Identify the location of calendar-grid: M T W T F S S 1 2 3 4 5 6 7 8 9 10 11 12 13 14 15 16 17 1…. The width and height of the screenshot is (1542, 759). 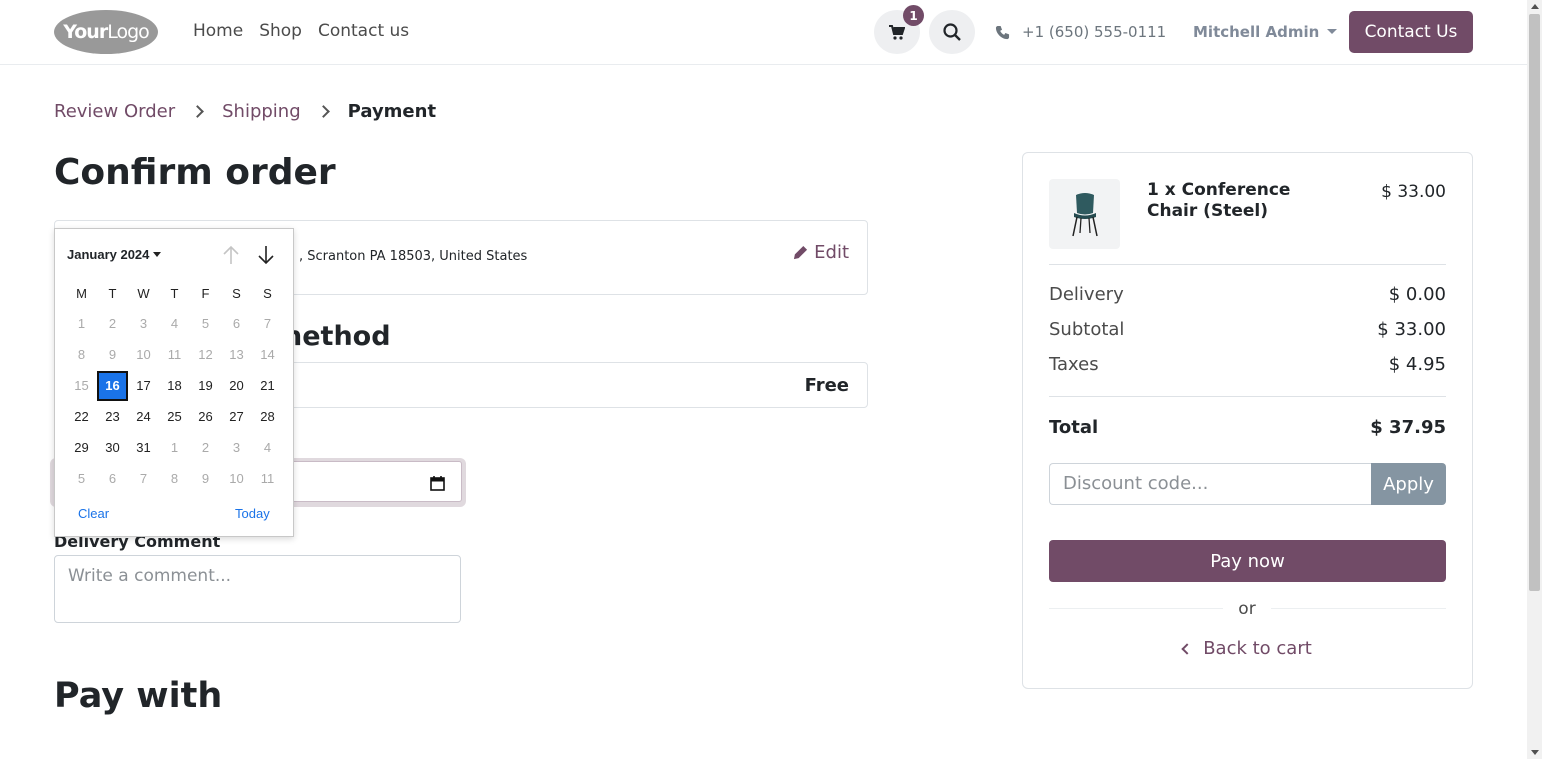
(174, 386).